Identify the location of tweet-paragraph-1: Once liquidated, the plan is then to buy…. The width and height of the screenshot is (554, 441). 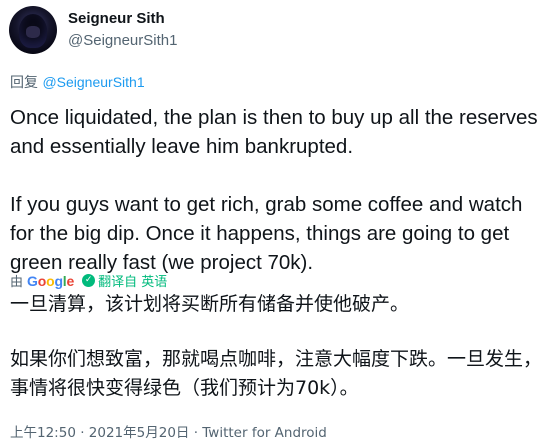
(274, 132).